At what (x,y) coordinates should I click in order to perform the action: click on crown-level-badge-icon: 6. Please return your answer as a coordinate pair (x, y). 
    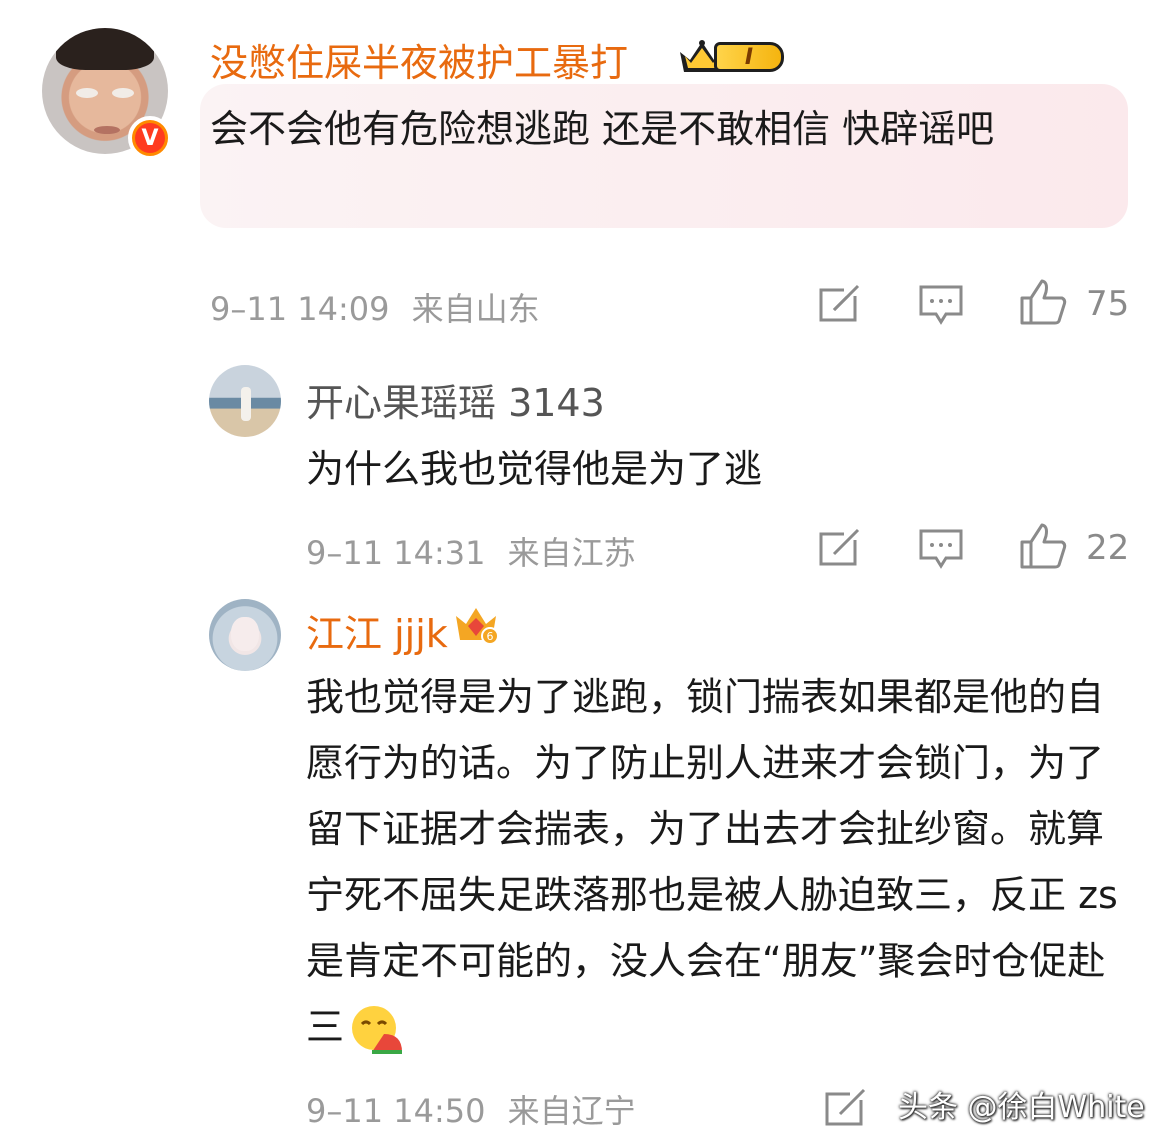
    Looking at the image, I should click on (476, 625).